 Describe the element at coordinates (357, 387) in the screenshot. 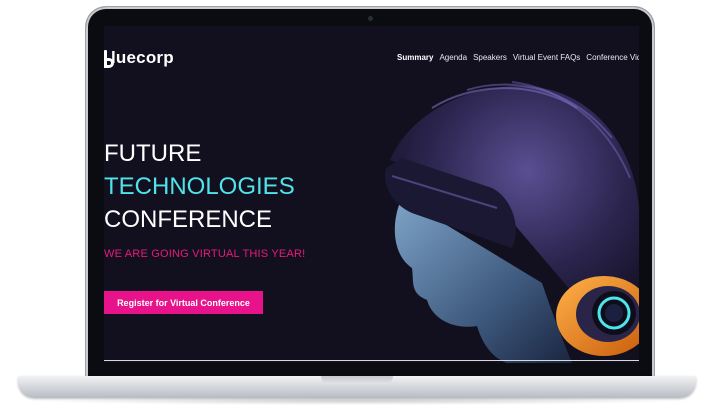

I see `laptop-base` at that location.